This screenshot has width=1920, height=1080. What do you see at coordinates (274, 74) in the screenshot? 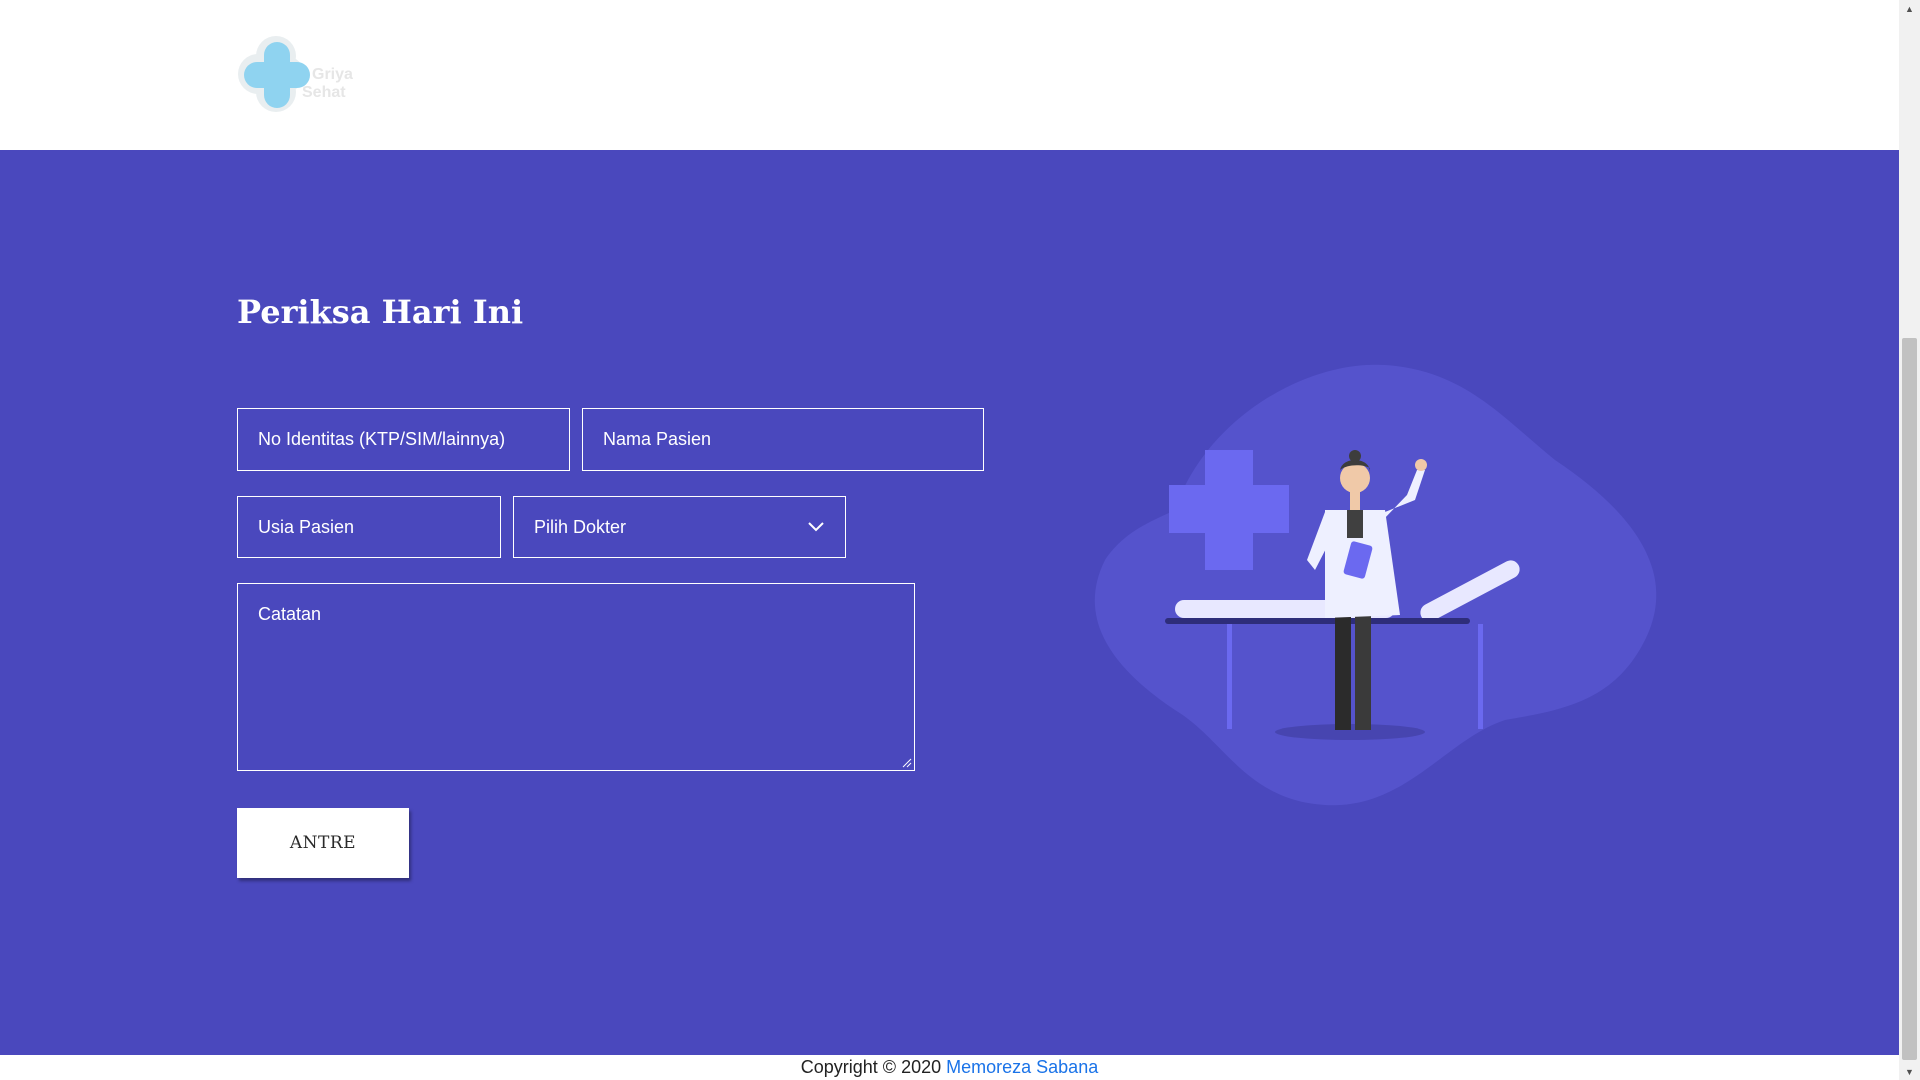
I see `medical-cross-icon` at bounding box center [274, 74].